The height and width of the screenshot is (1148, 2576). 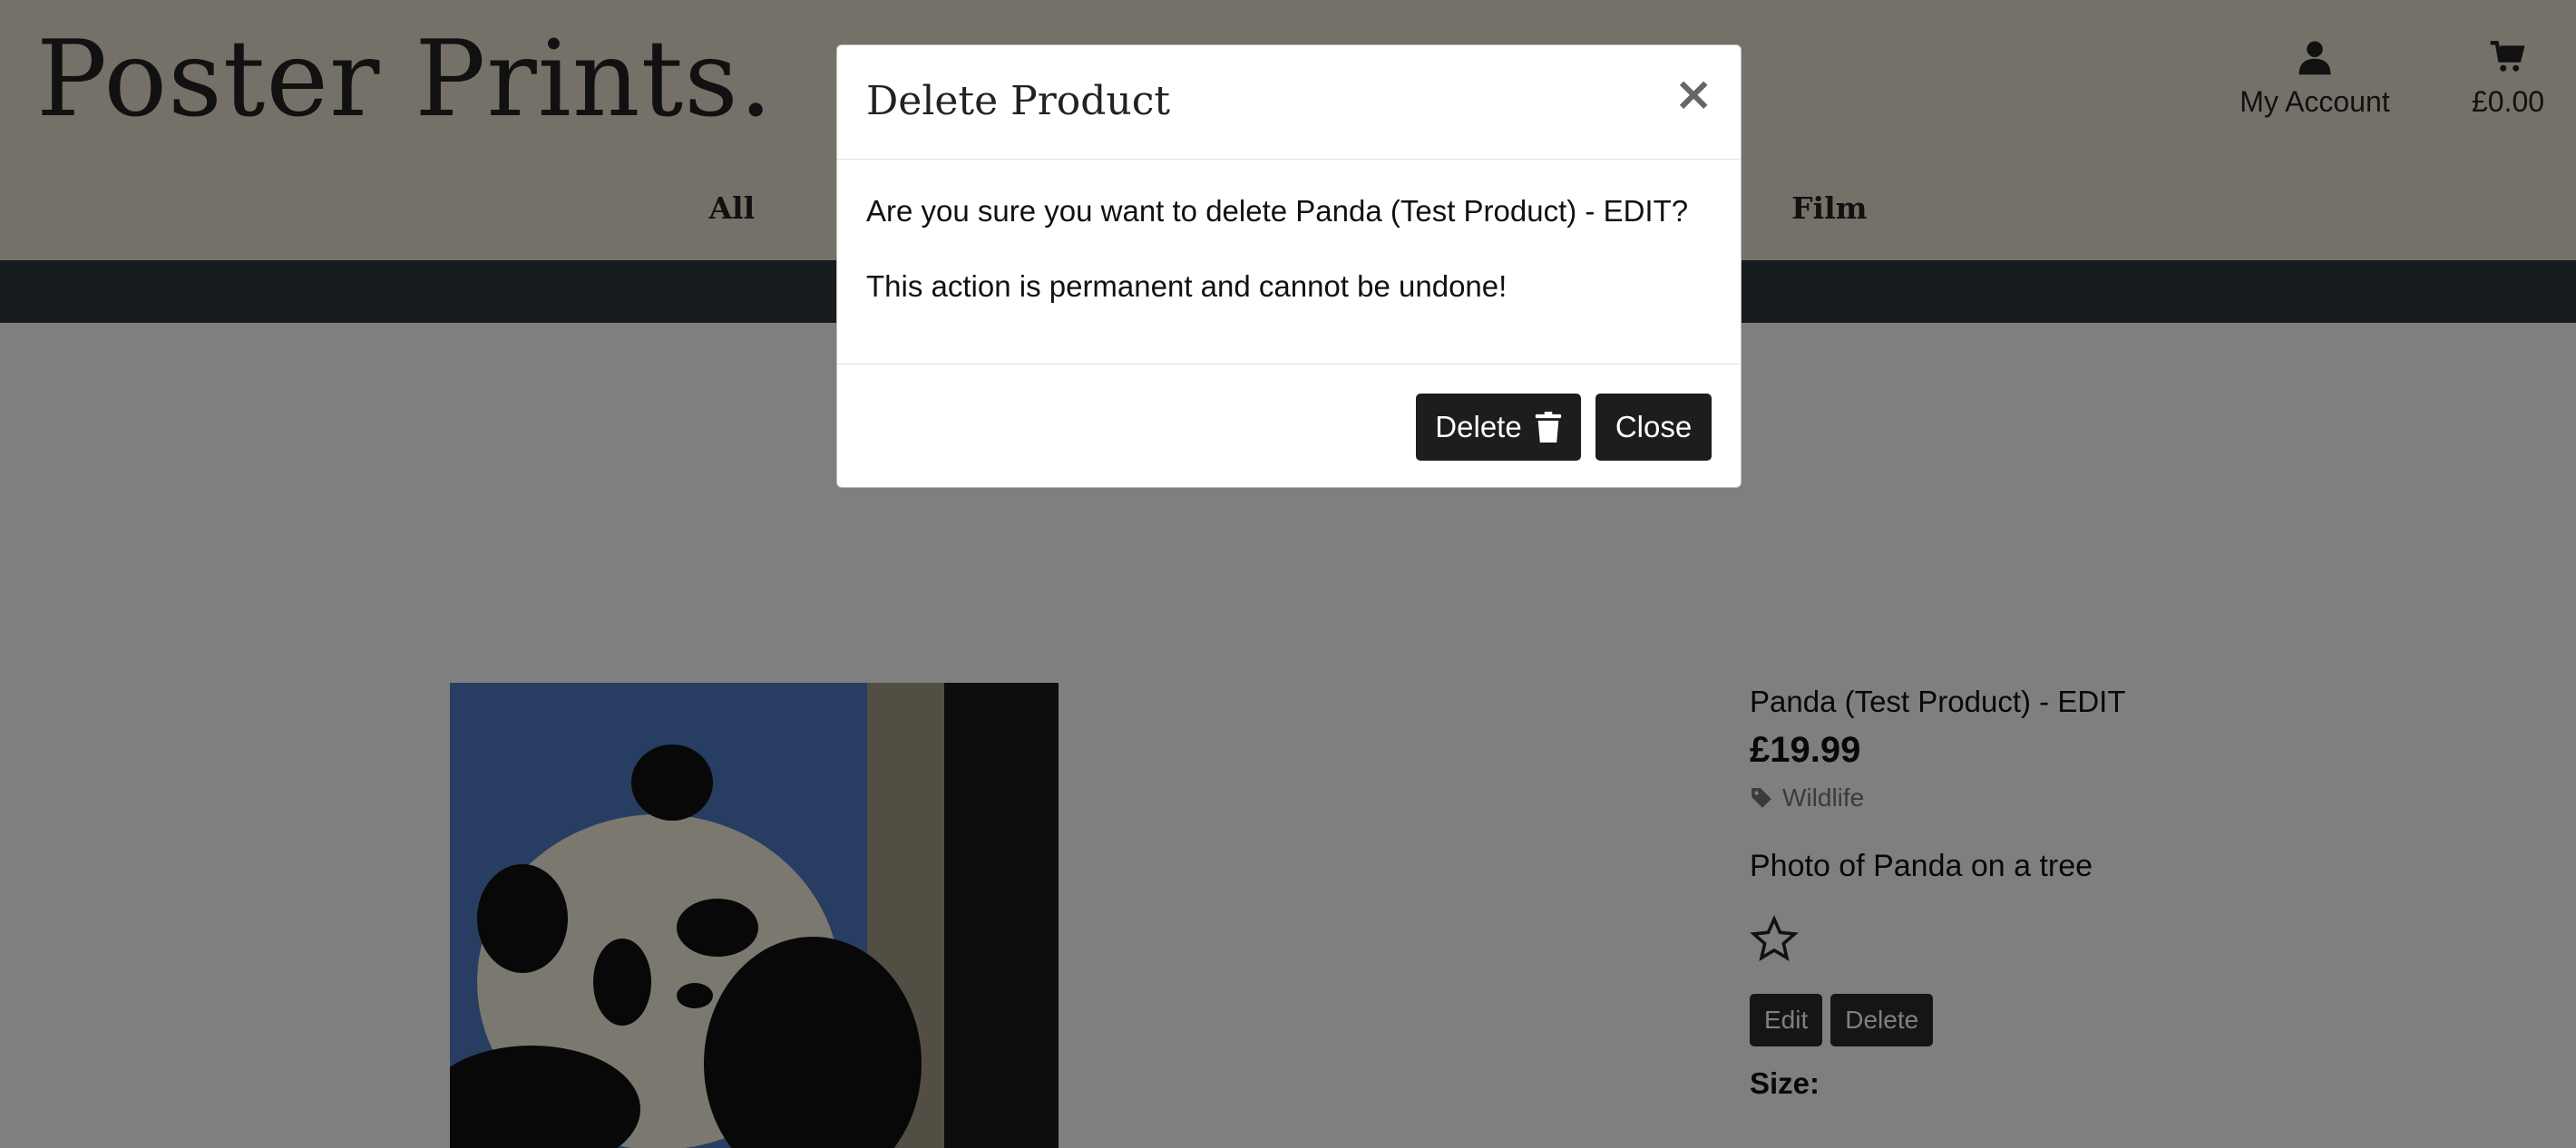 I want to click on modal-header: Delete Product ×, so click(x=1289, y=102).